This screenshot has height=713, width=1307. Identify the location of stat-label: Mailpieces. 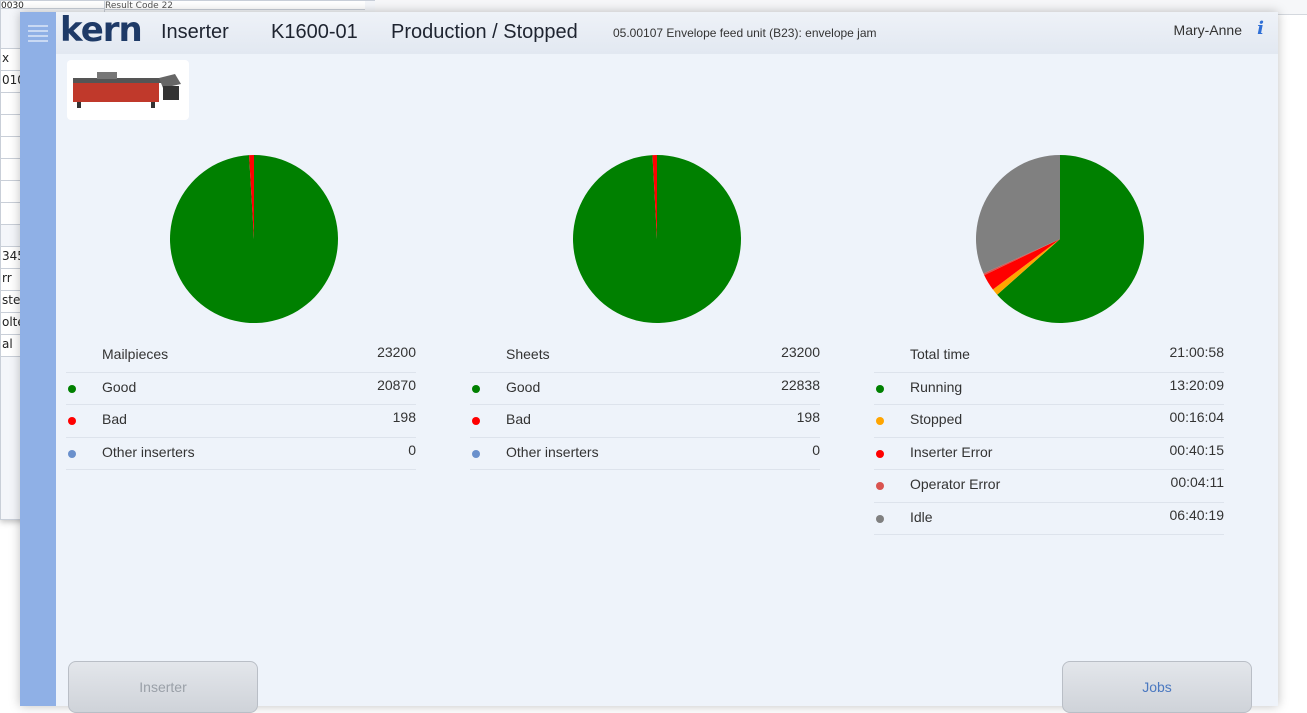
(135, 354).